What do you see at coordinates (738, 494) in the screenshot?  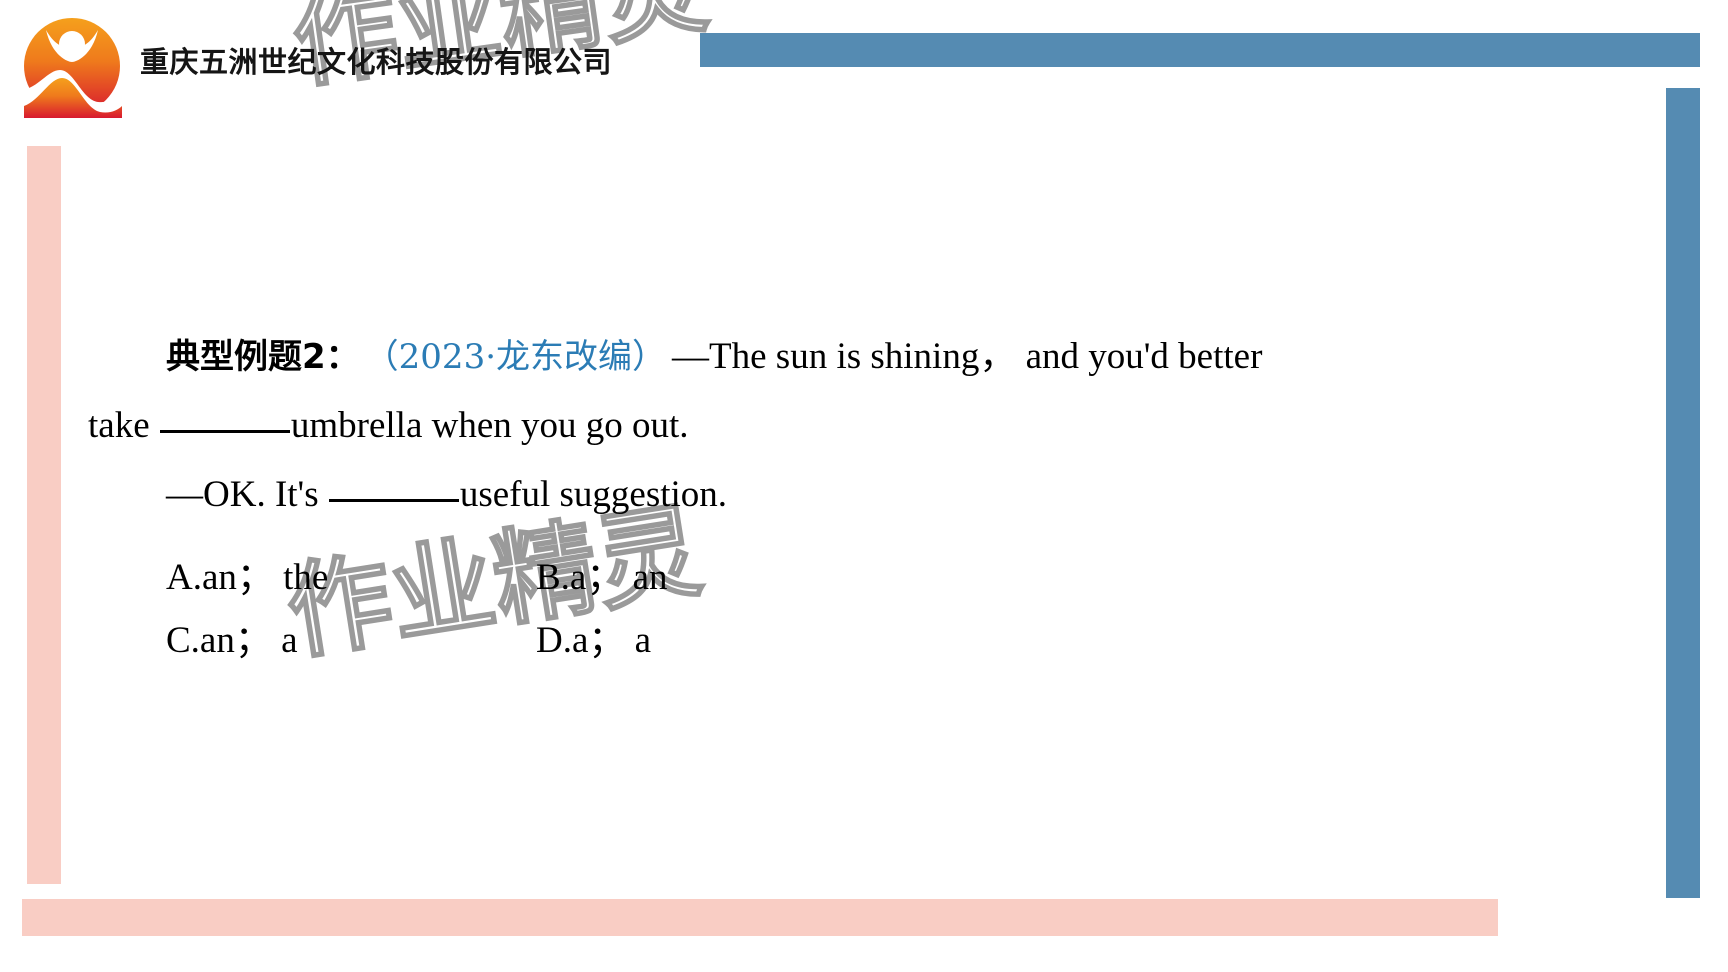 I see `question-line-3: —OK. It's useful suggestion.` at bounding box center [738, 494].